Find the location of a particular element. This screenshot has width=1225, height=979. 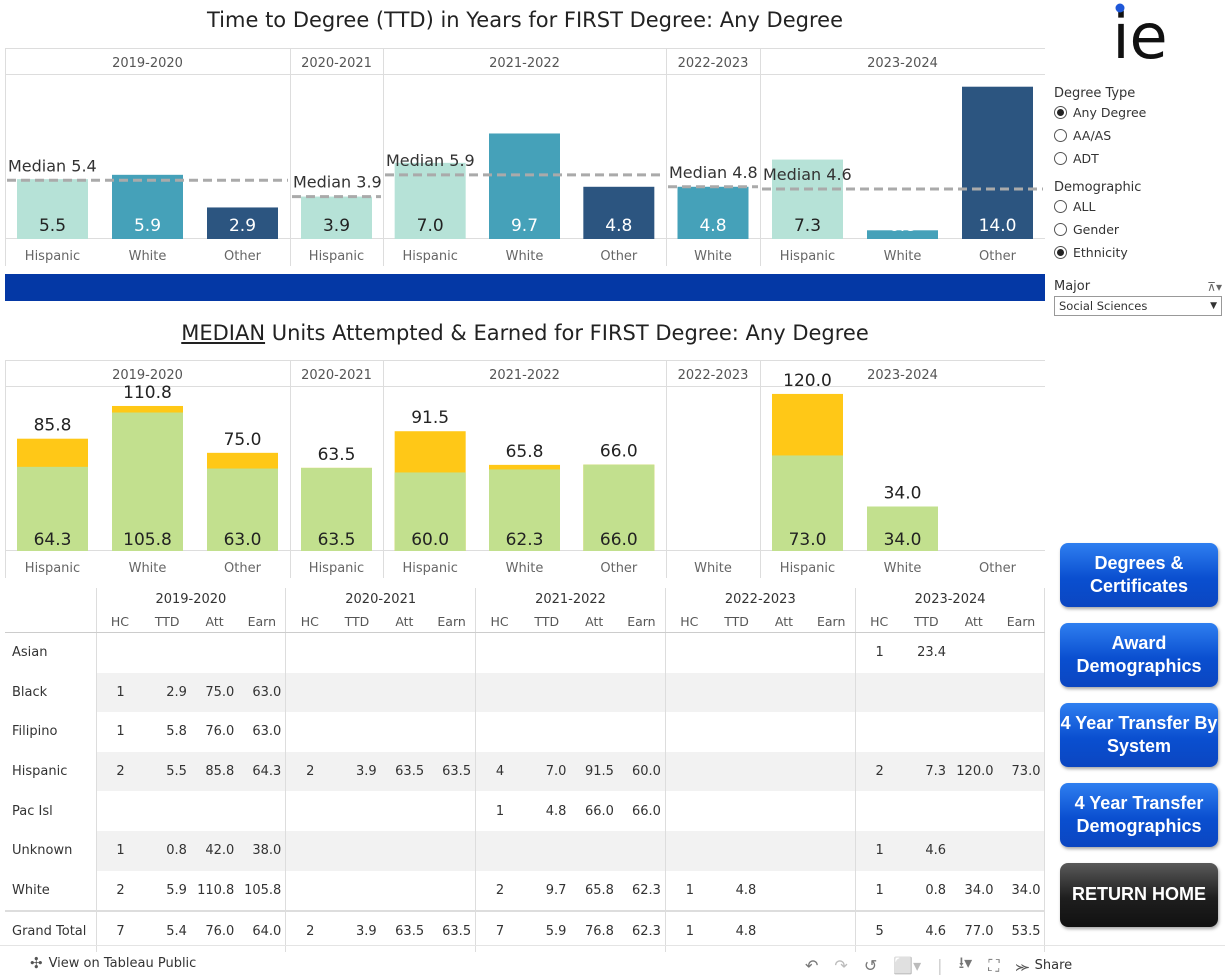

nav-button: Award Demographics is located at coordinates (1139, 655).